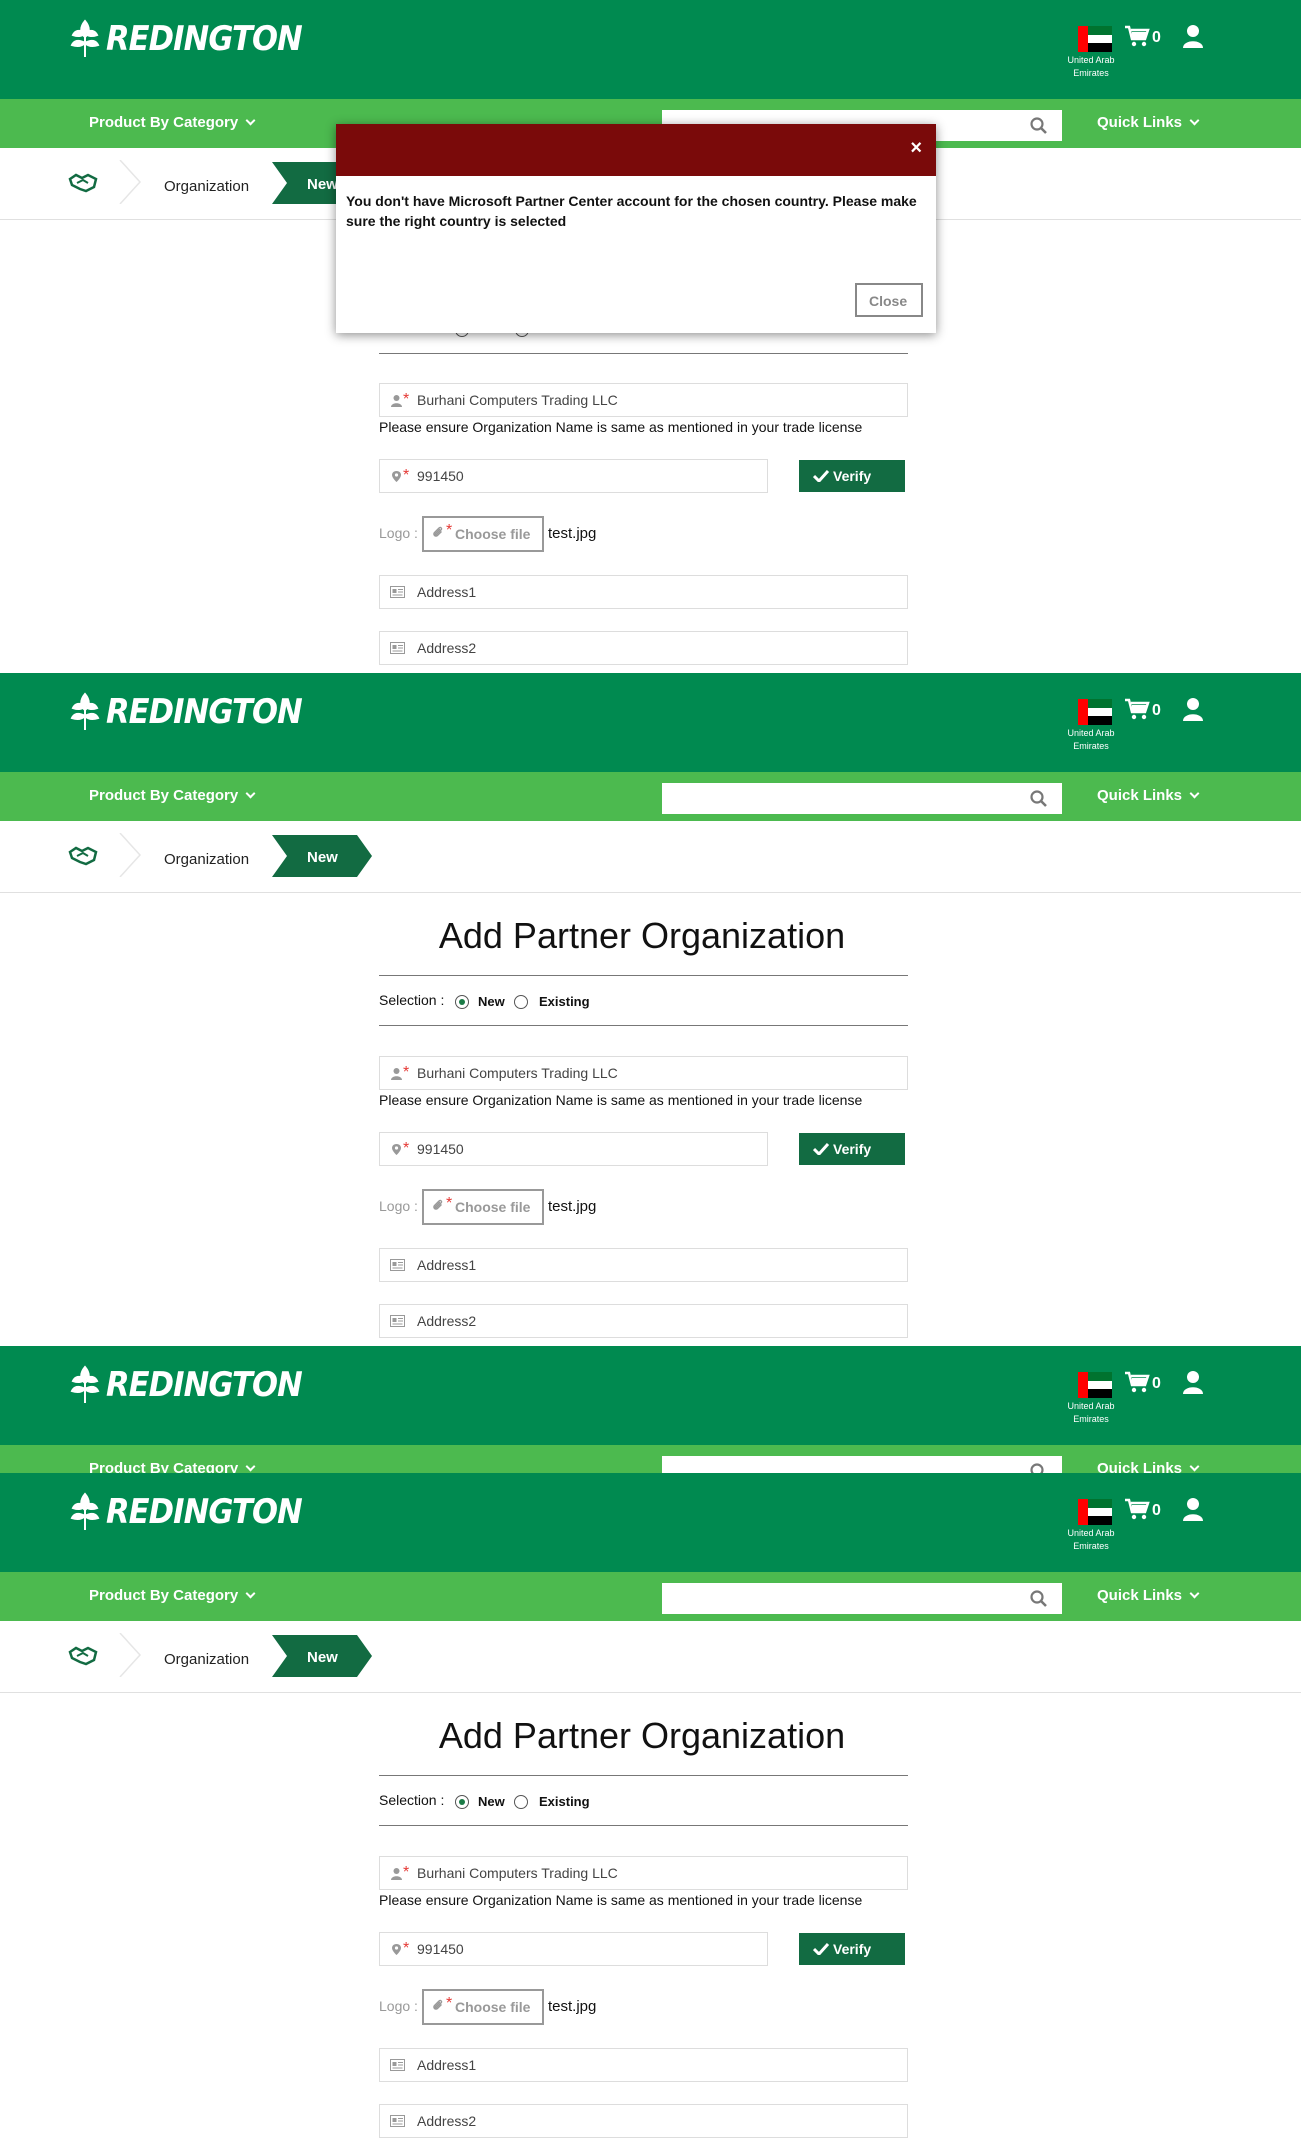  I want to click on paperclip-icon, so click(438, 531).